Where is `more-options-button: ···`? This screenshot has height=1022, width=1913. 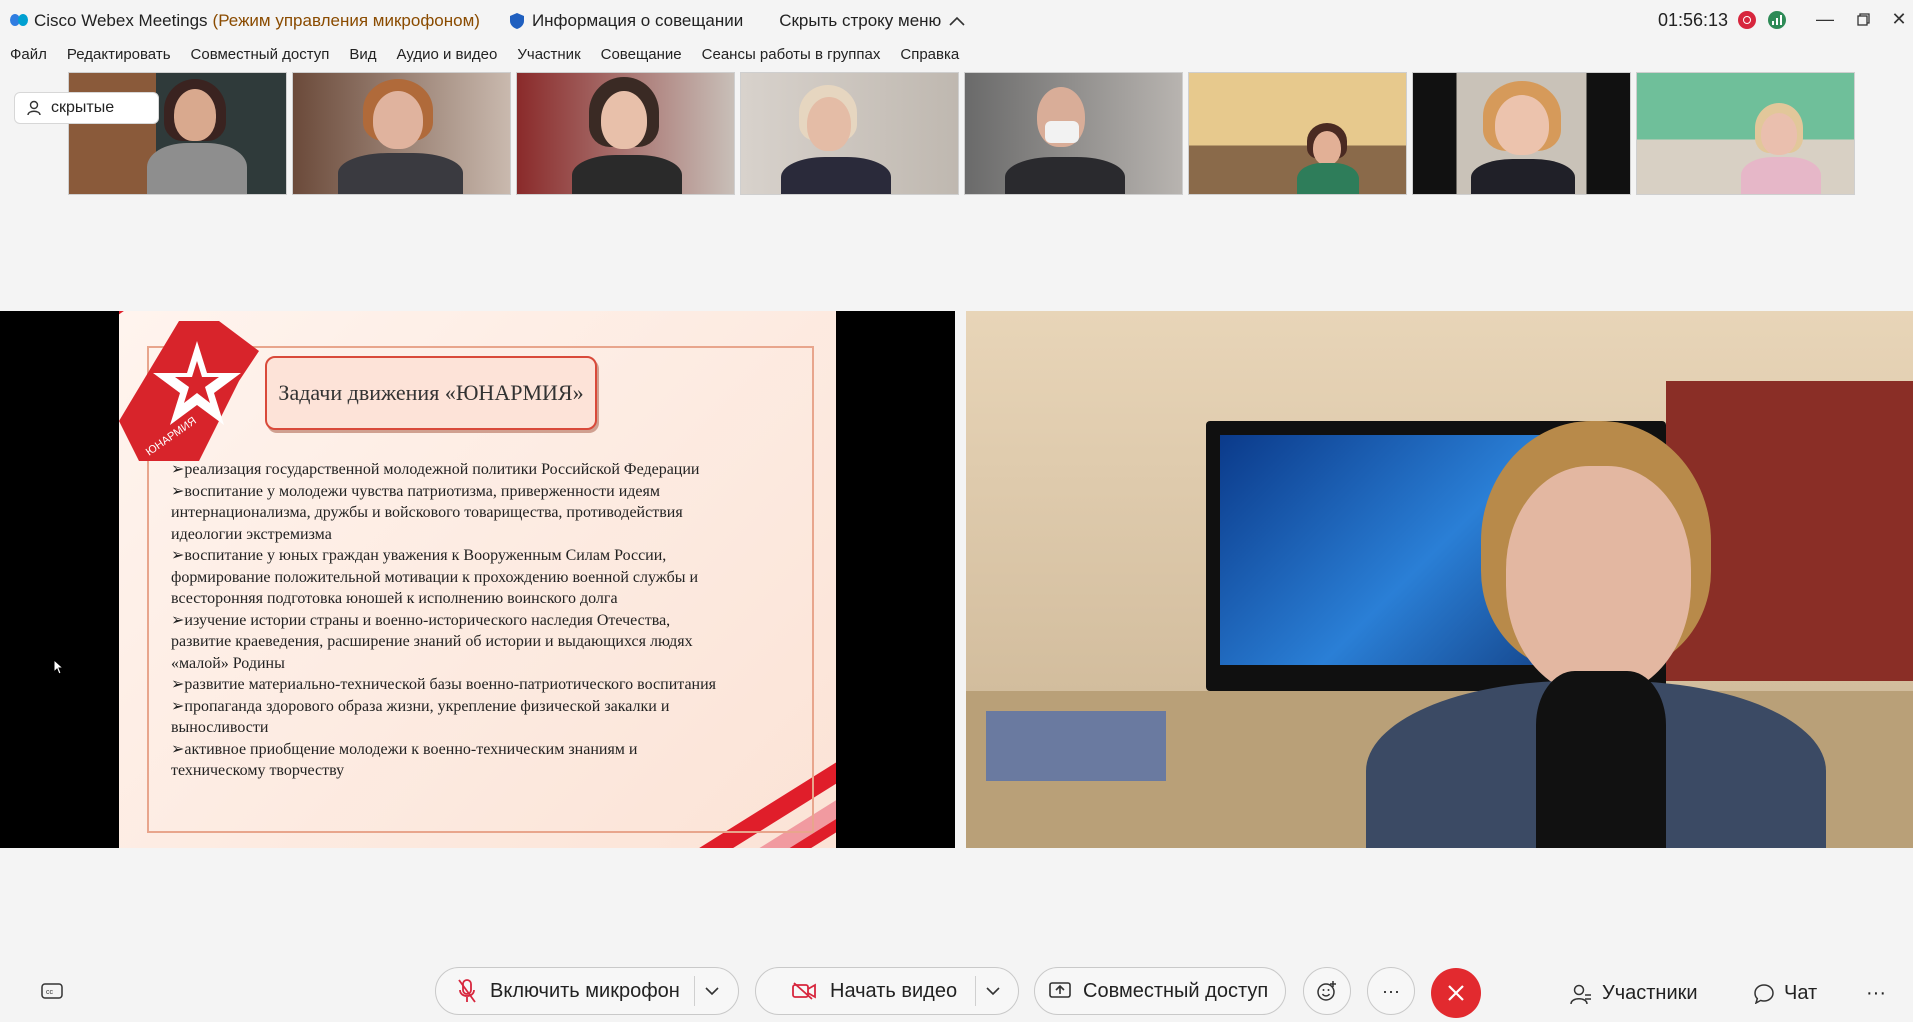
more-options-button: ··· is located at coordinates (1391, 991).